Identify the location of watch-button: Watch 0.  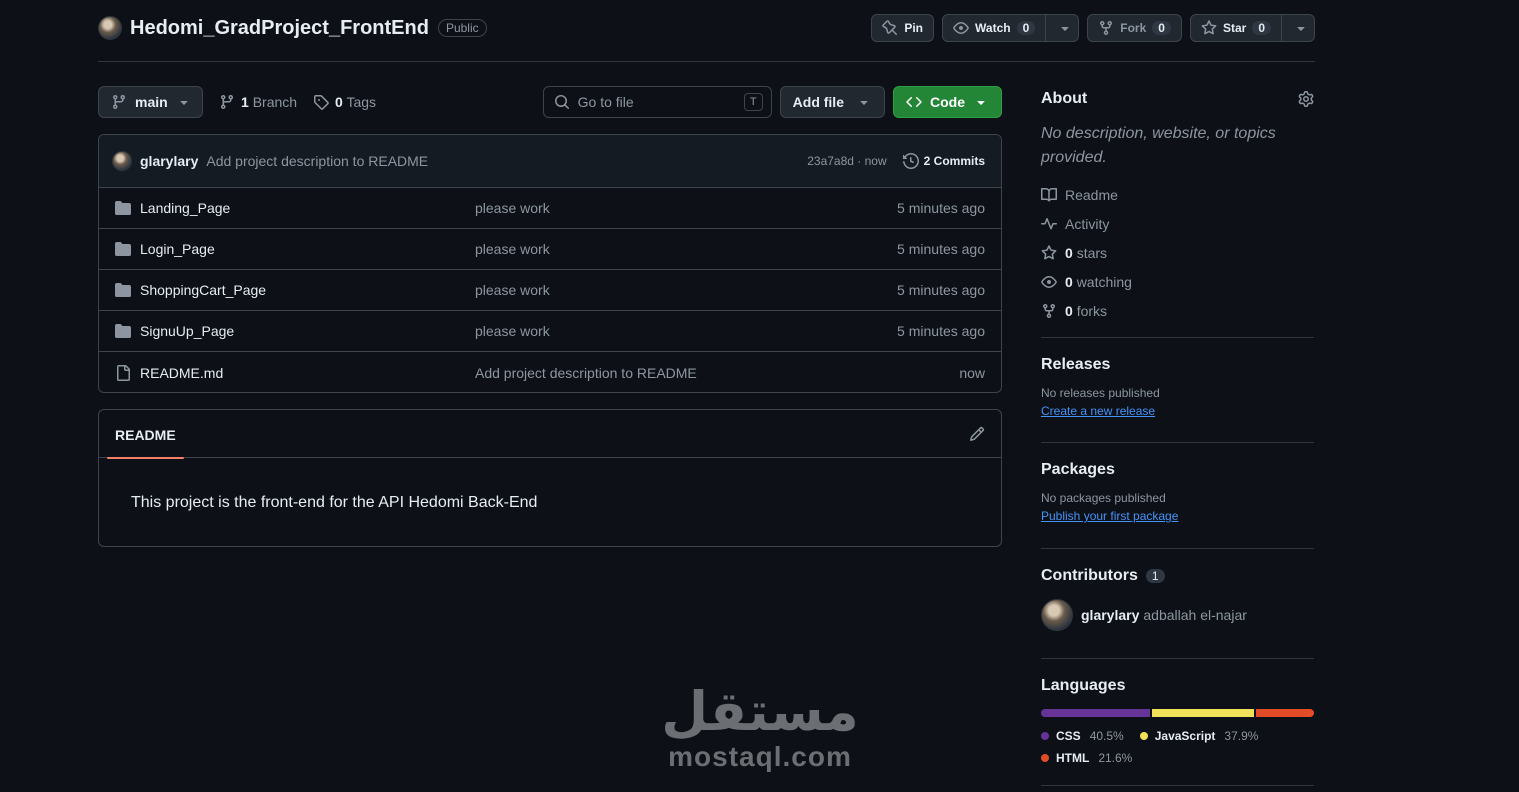
(1011, 28).